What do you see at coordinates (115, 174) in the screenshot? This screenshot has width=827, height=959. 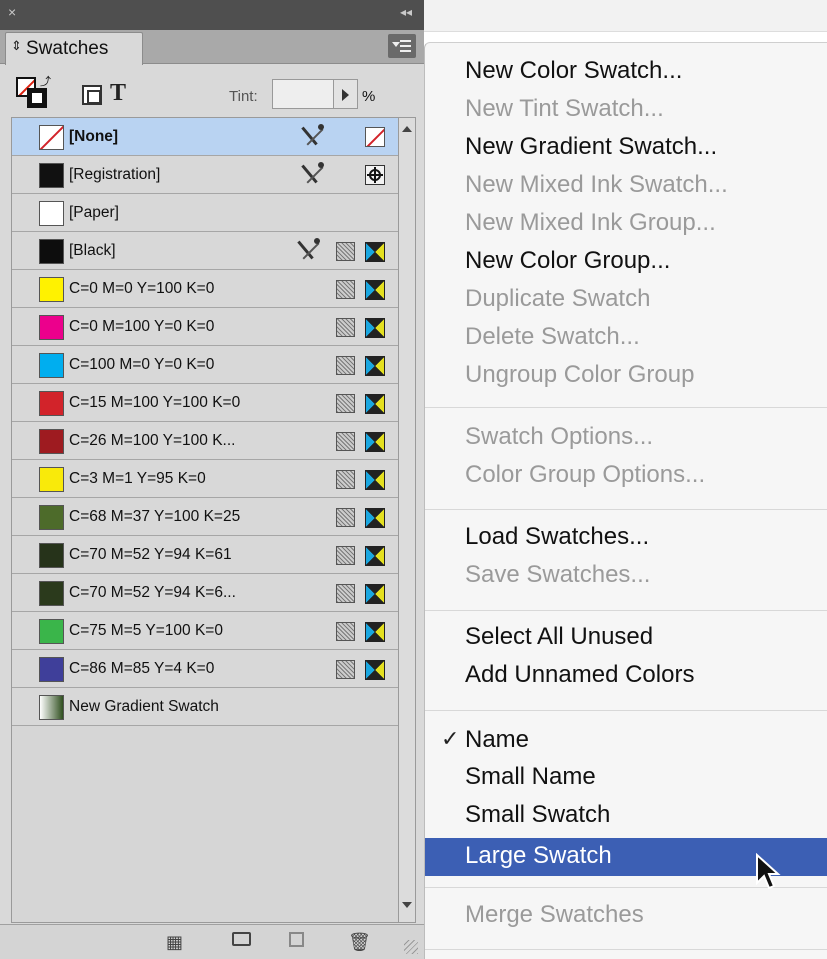 I see `swatch-name: [Registration]` at bounding box center [115, 174].